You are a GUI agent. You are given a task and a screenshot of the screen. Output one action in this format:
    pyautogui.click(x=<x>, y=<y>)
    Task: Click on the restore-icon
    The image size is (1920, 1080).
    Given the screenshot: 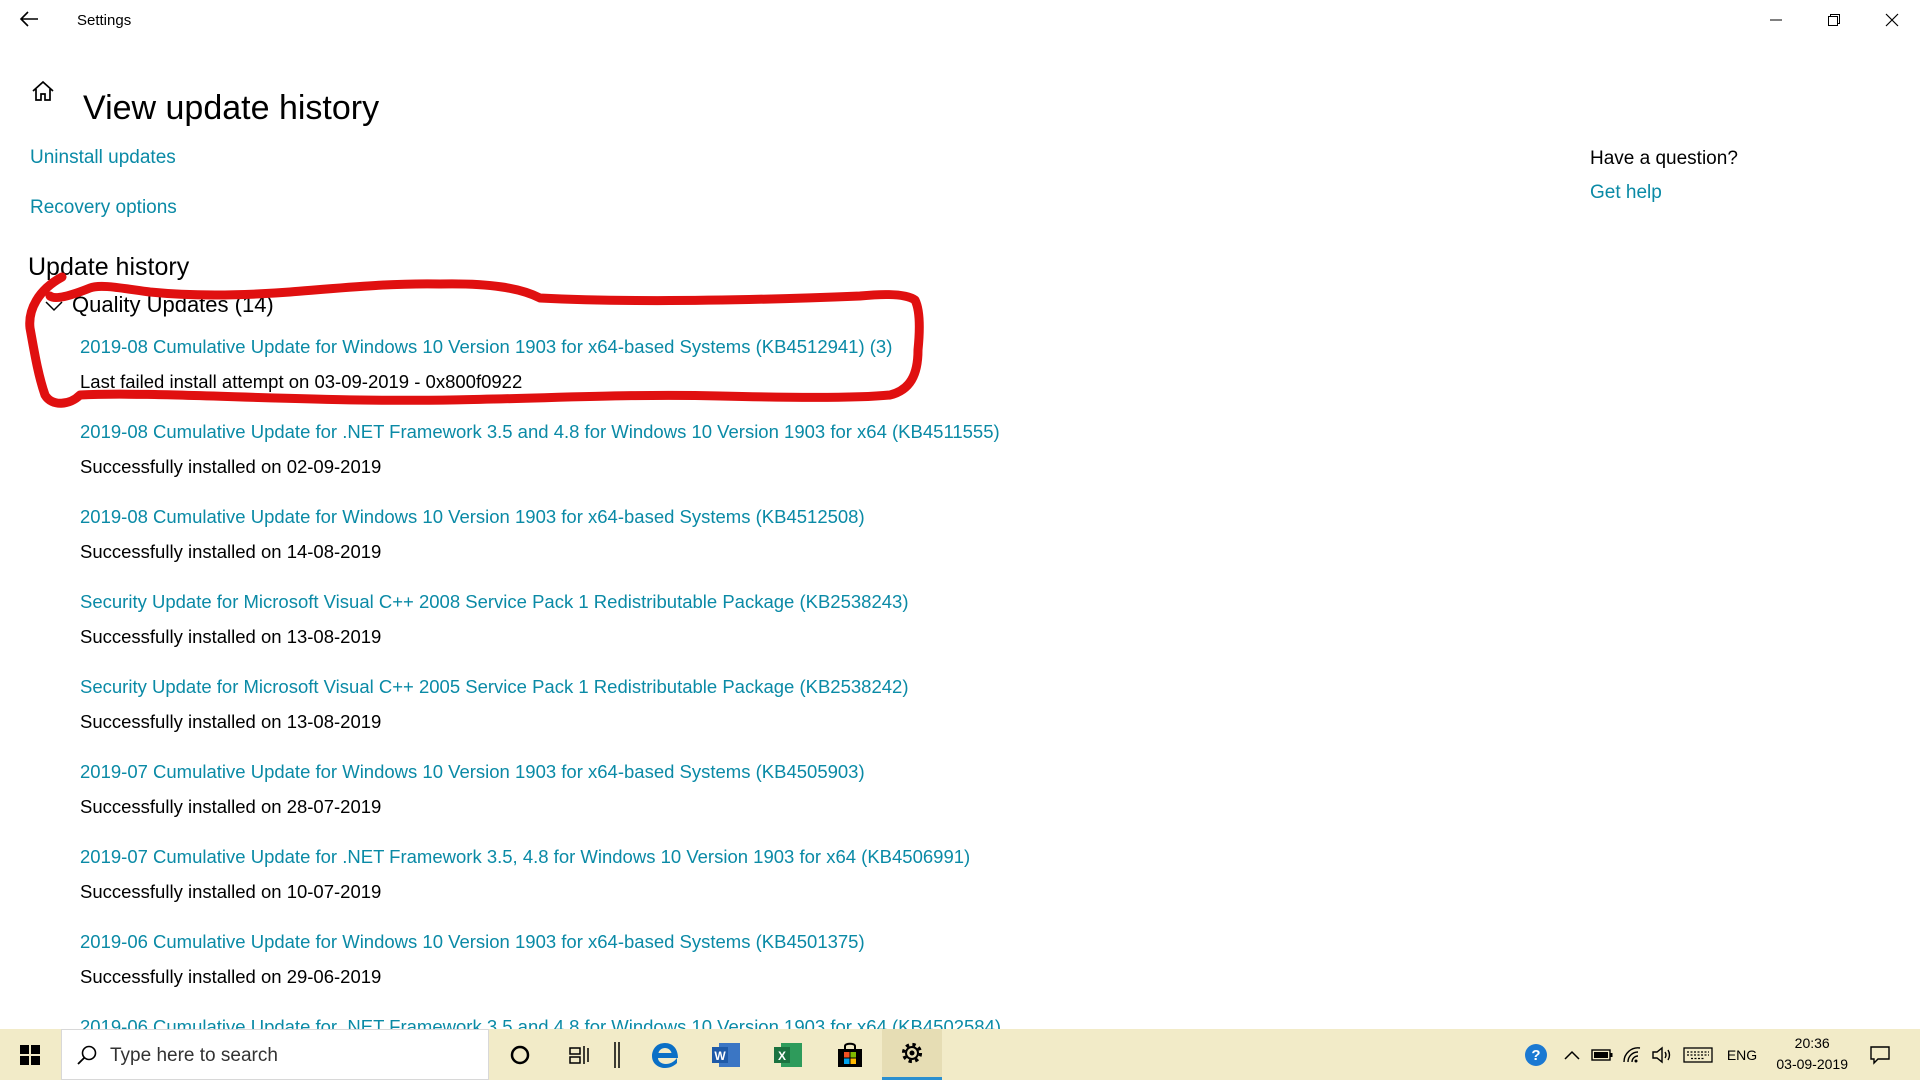 What is the action you would take?
    pyautogui.click(x=1834, y=20)
    